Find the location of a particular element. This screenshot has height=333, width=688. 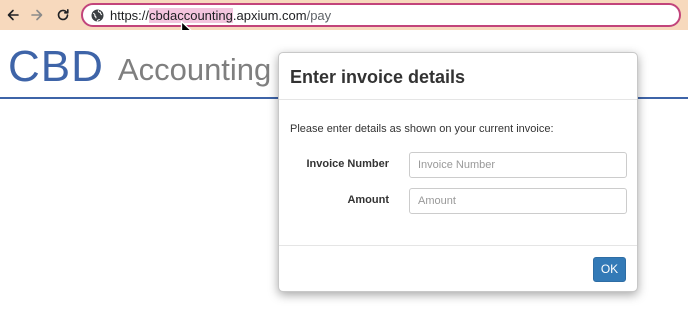

invoice-number-input is located at coordinates (518, 165).